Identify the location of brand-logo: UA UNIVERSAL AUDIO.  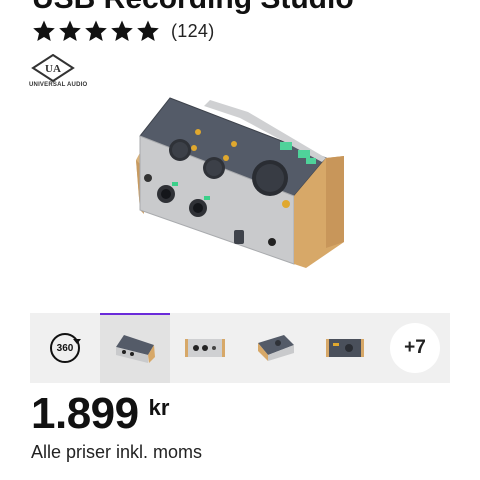
(58, 72).